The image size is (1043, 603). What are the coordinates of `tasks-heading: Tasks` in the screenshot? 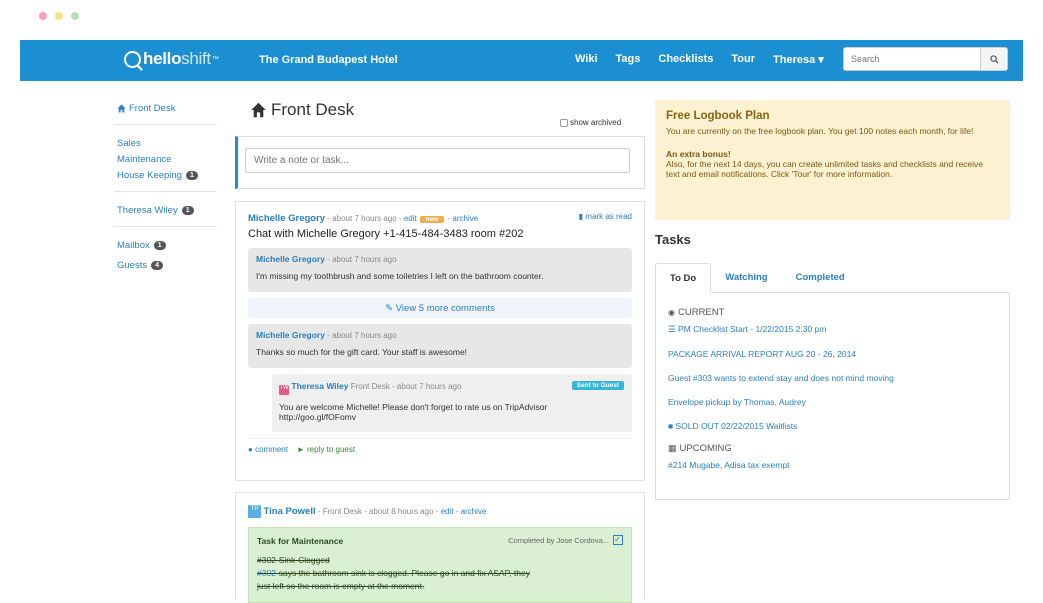 It's located at (673, 239).